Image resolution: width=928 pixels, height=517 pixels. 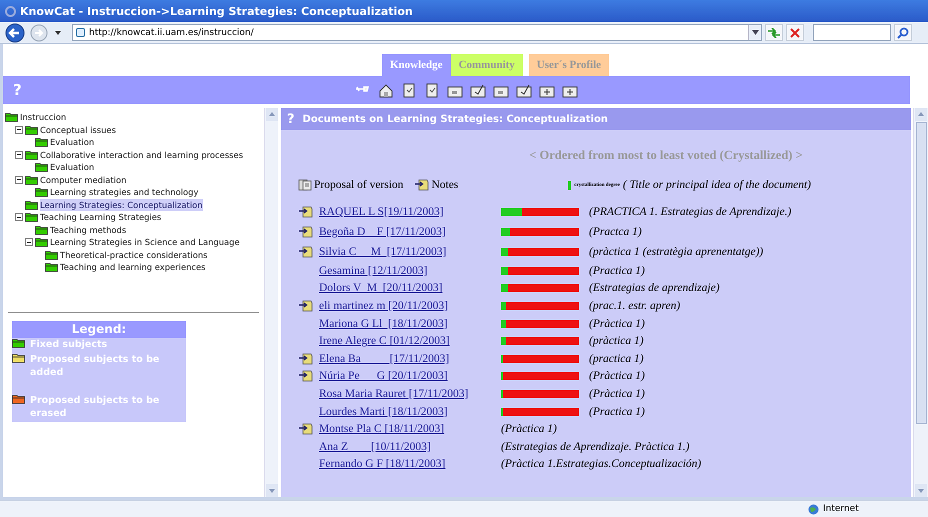 I want to click on tree-item: Collaborative interaction and learning processes, so click(x=142, y=154).